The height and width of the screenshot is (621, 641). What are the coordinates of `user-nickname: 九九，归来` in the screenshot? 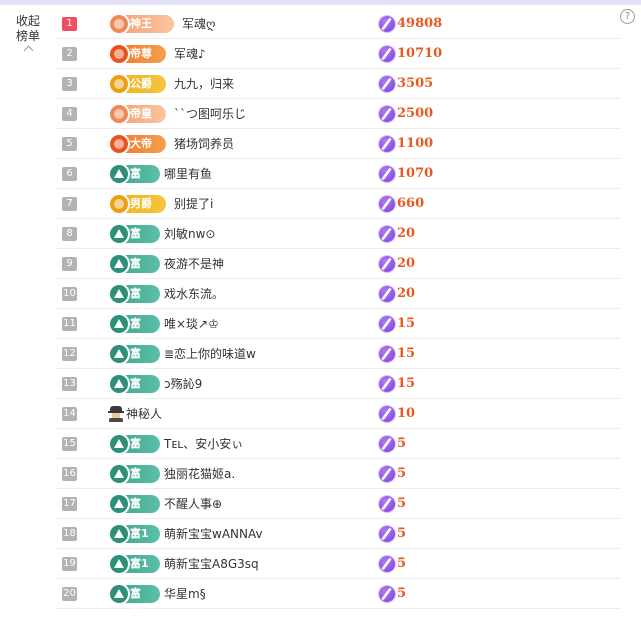 It's located at (204, 84).